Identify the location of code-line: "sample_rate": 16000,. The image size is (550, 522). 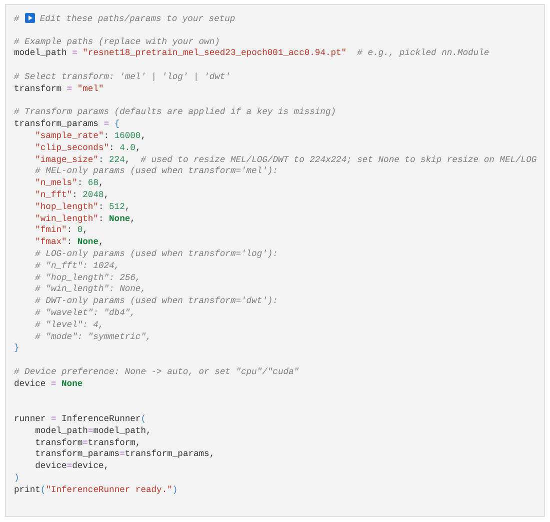
(90, 136).